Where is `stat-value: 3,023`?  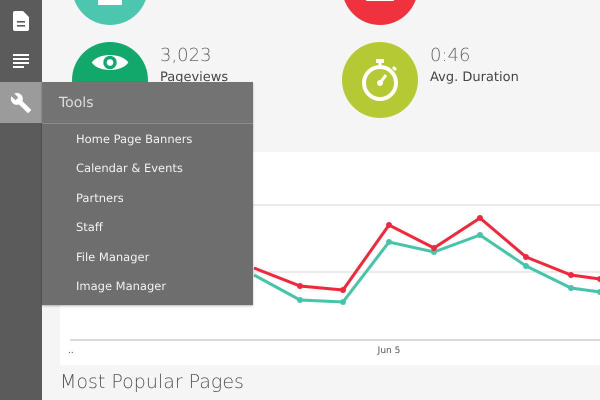
stat-value: 3,023 is located at coordinates (186, 55).